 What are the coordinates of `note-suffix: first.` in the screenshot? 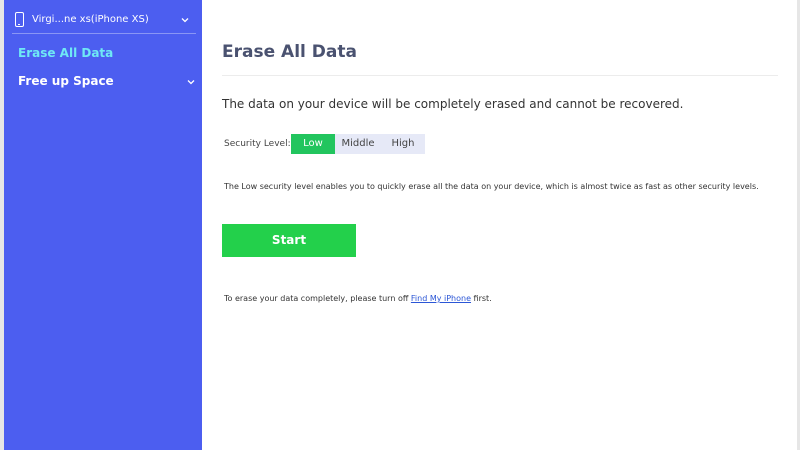 It's located at (481, 298).